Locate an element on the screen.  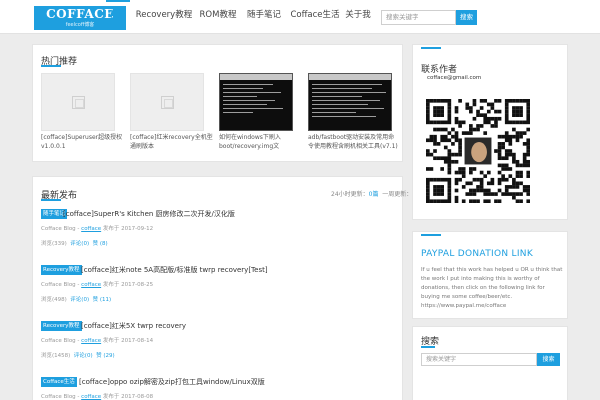
sidebar-search: 搜索关键字 搜索 is located at coordinates (490, 359).